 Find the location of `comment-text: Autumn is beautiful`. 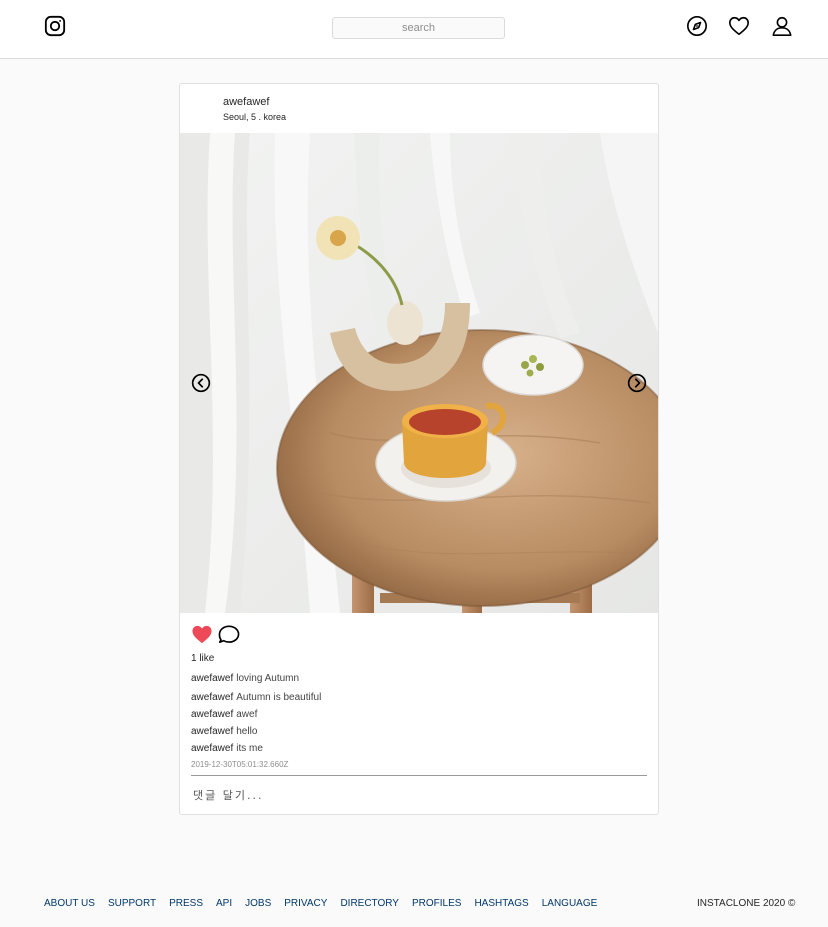

comment-text: Autumn is beautiful is located at coordinates (279, 697).